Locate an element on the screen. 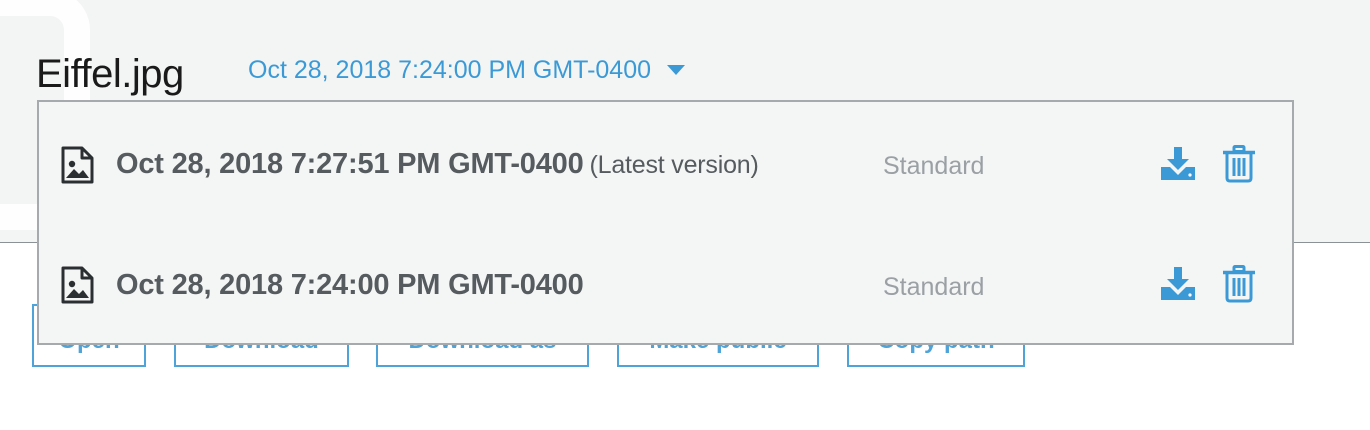 This screenshot has width=1370, height=430. version-date-text: Oct 28, 2018 7:24:00 PM GMT-0400 is located at coordinates (350, 285).